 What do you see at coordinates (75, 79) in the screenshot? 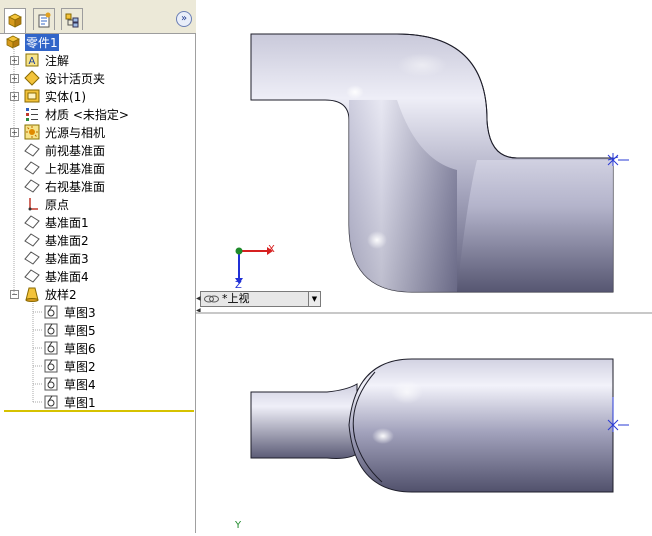
I see `tree-item-label: 设计活页夹` at bounding box center [75, 79].